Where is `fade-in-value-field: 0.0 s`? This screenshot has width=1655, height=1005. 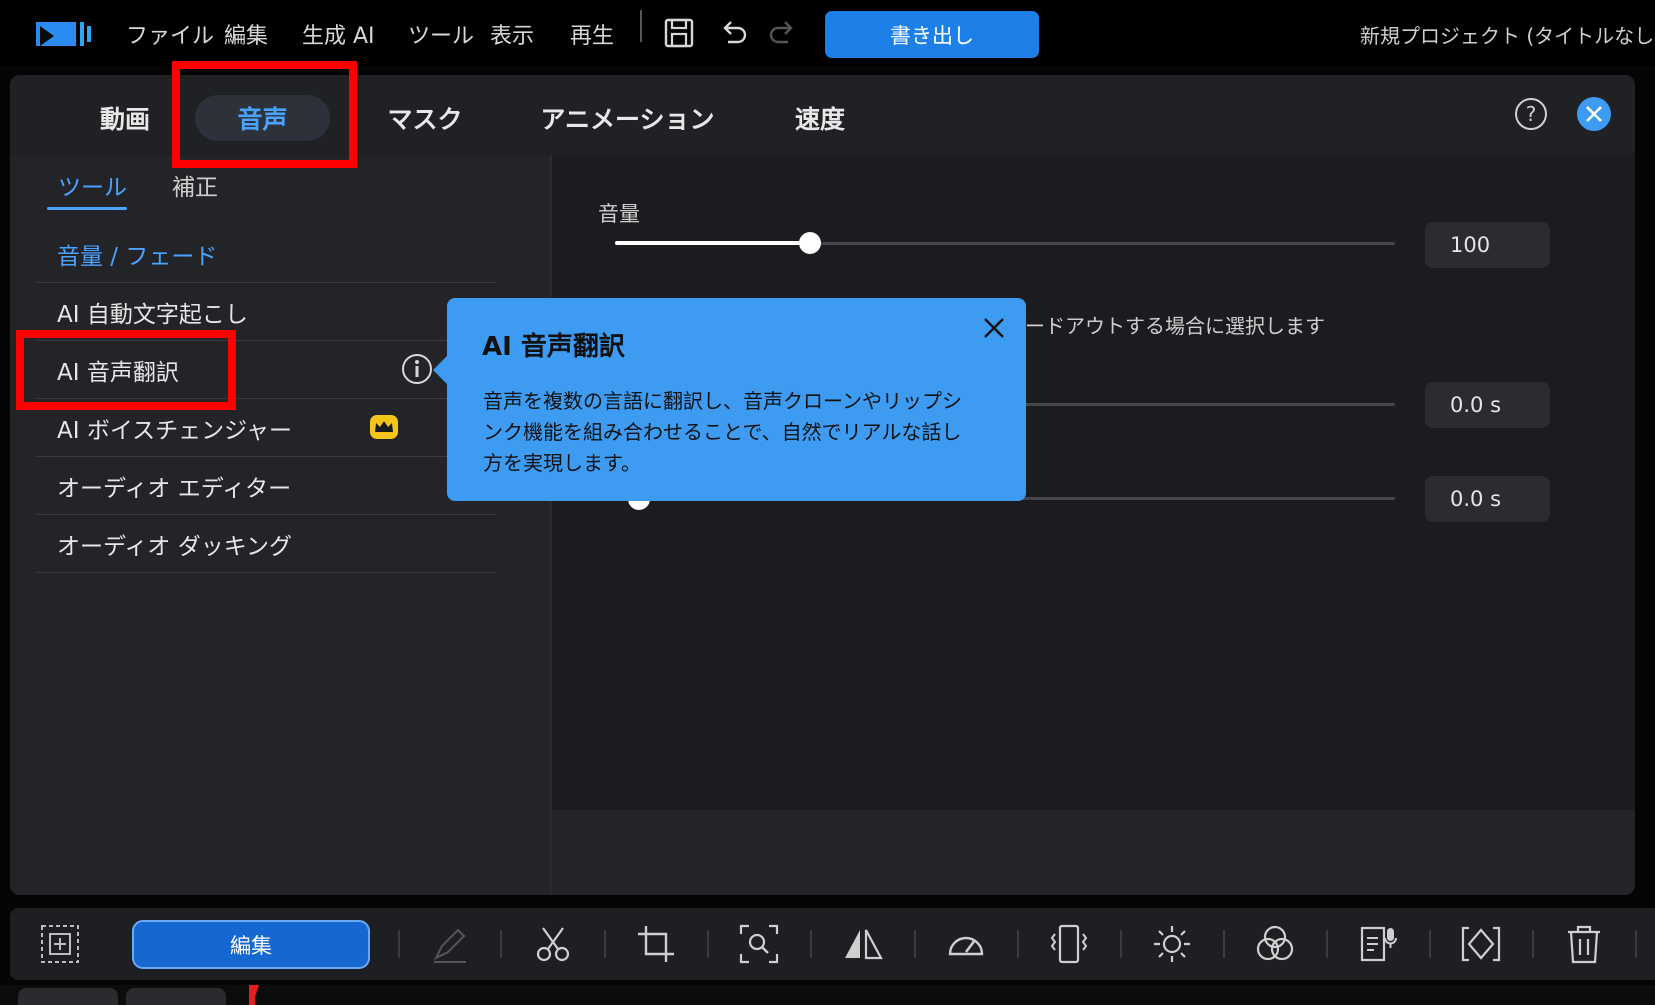 fade-in-value-field: 0.0 s is located at coordinates (1487, 405).